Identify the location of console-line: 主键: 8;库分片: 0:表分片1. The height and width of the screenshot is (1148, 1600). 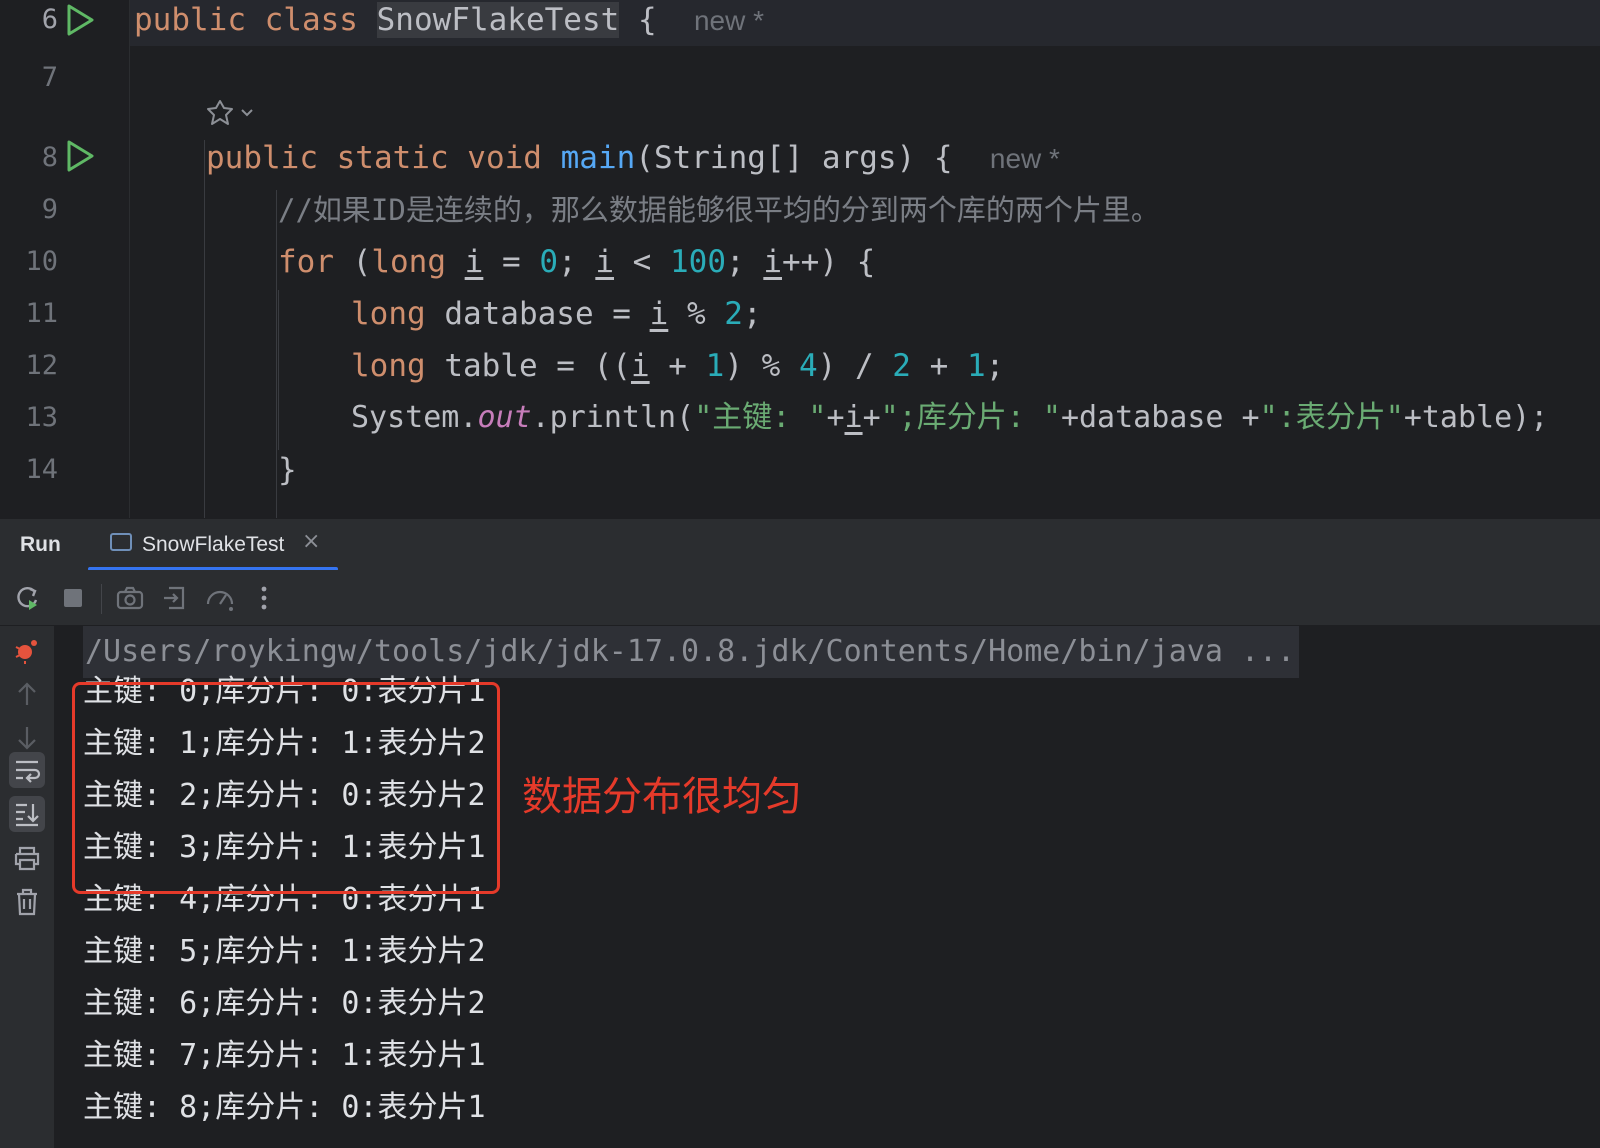
(284, 1107).